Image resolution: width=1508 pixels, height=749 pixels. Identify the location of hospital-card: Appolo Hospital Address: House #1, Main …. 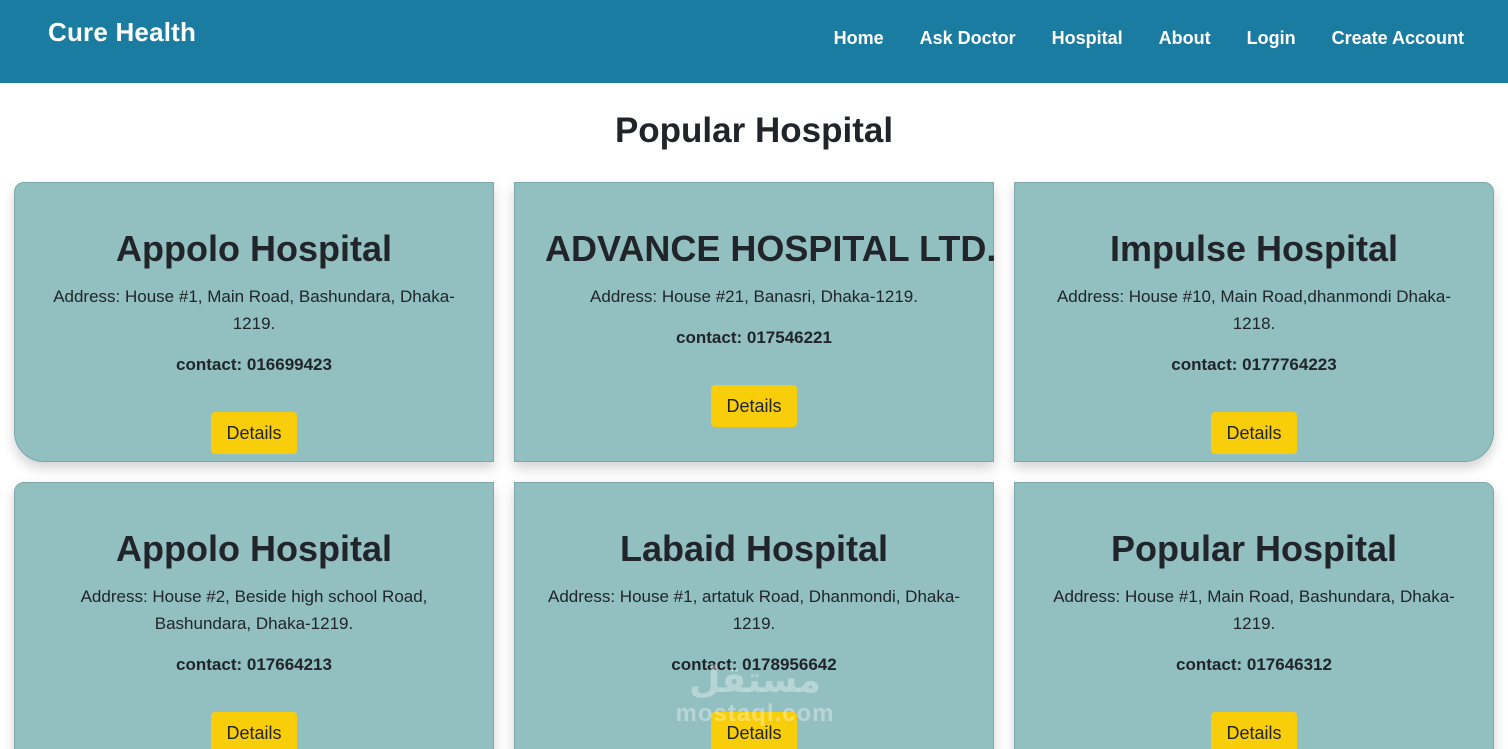
(254, 322).